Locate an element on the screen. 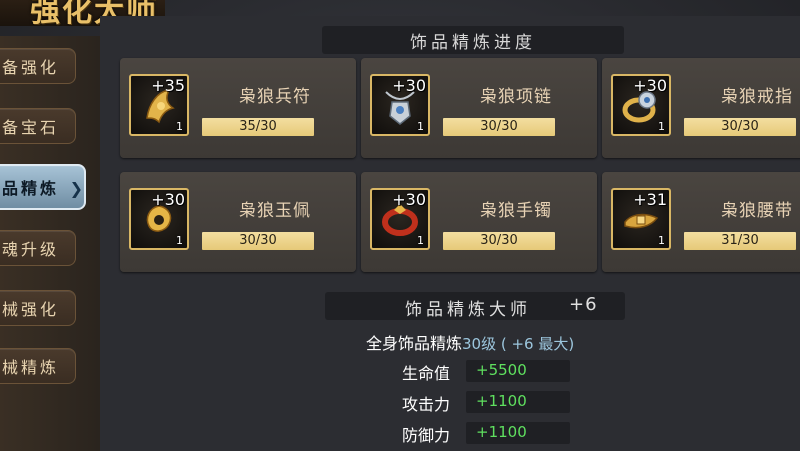 The height and width of the screenshot is (451, 800). stat-label: 攻击力 is located at coordinates (425, 404).